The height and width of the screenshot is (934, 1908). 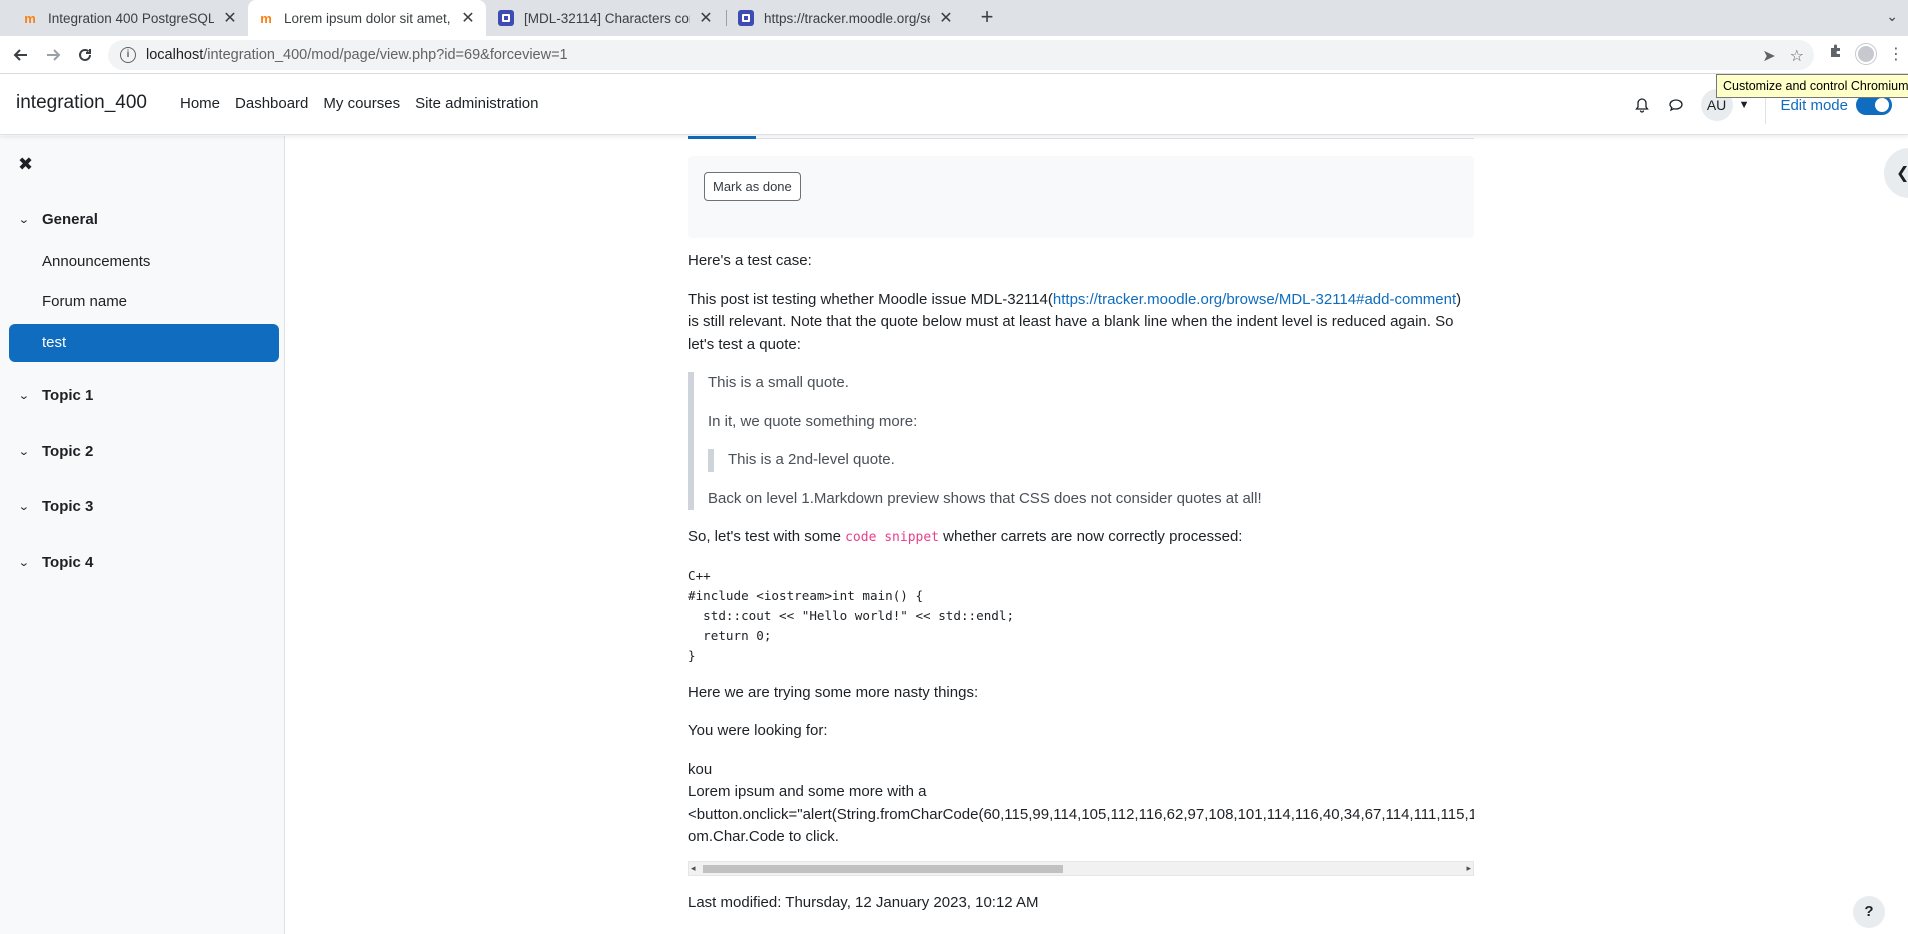 I want to click on section-topic-1: ⌄ Topic 1, so click(x=56, y=395).